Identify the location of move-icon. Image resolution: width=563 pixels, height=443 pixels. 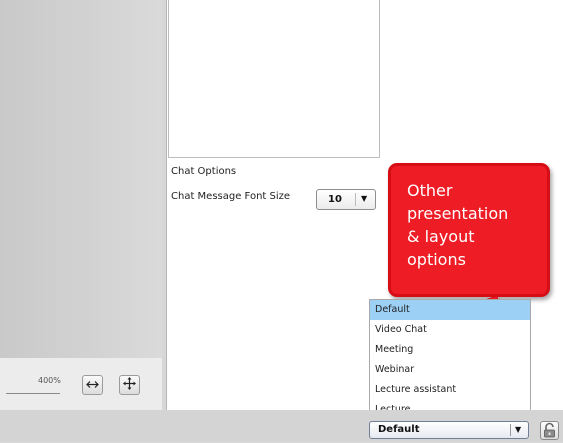
(129, 385).